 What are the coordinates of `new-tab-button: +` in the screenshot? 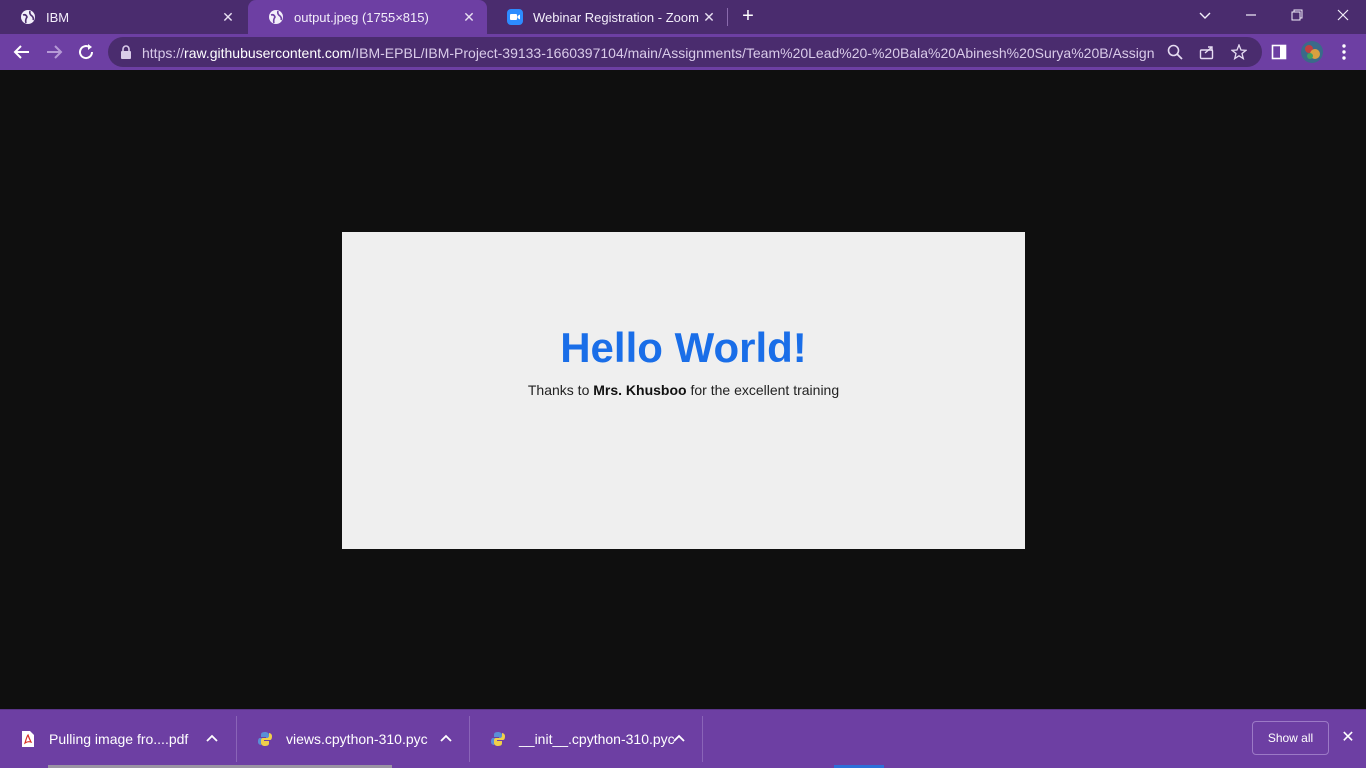 It's located at (748, 17).